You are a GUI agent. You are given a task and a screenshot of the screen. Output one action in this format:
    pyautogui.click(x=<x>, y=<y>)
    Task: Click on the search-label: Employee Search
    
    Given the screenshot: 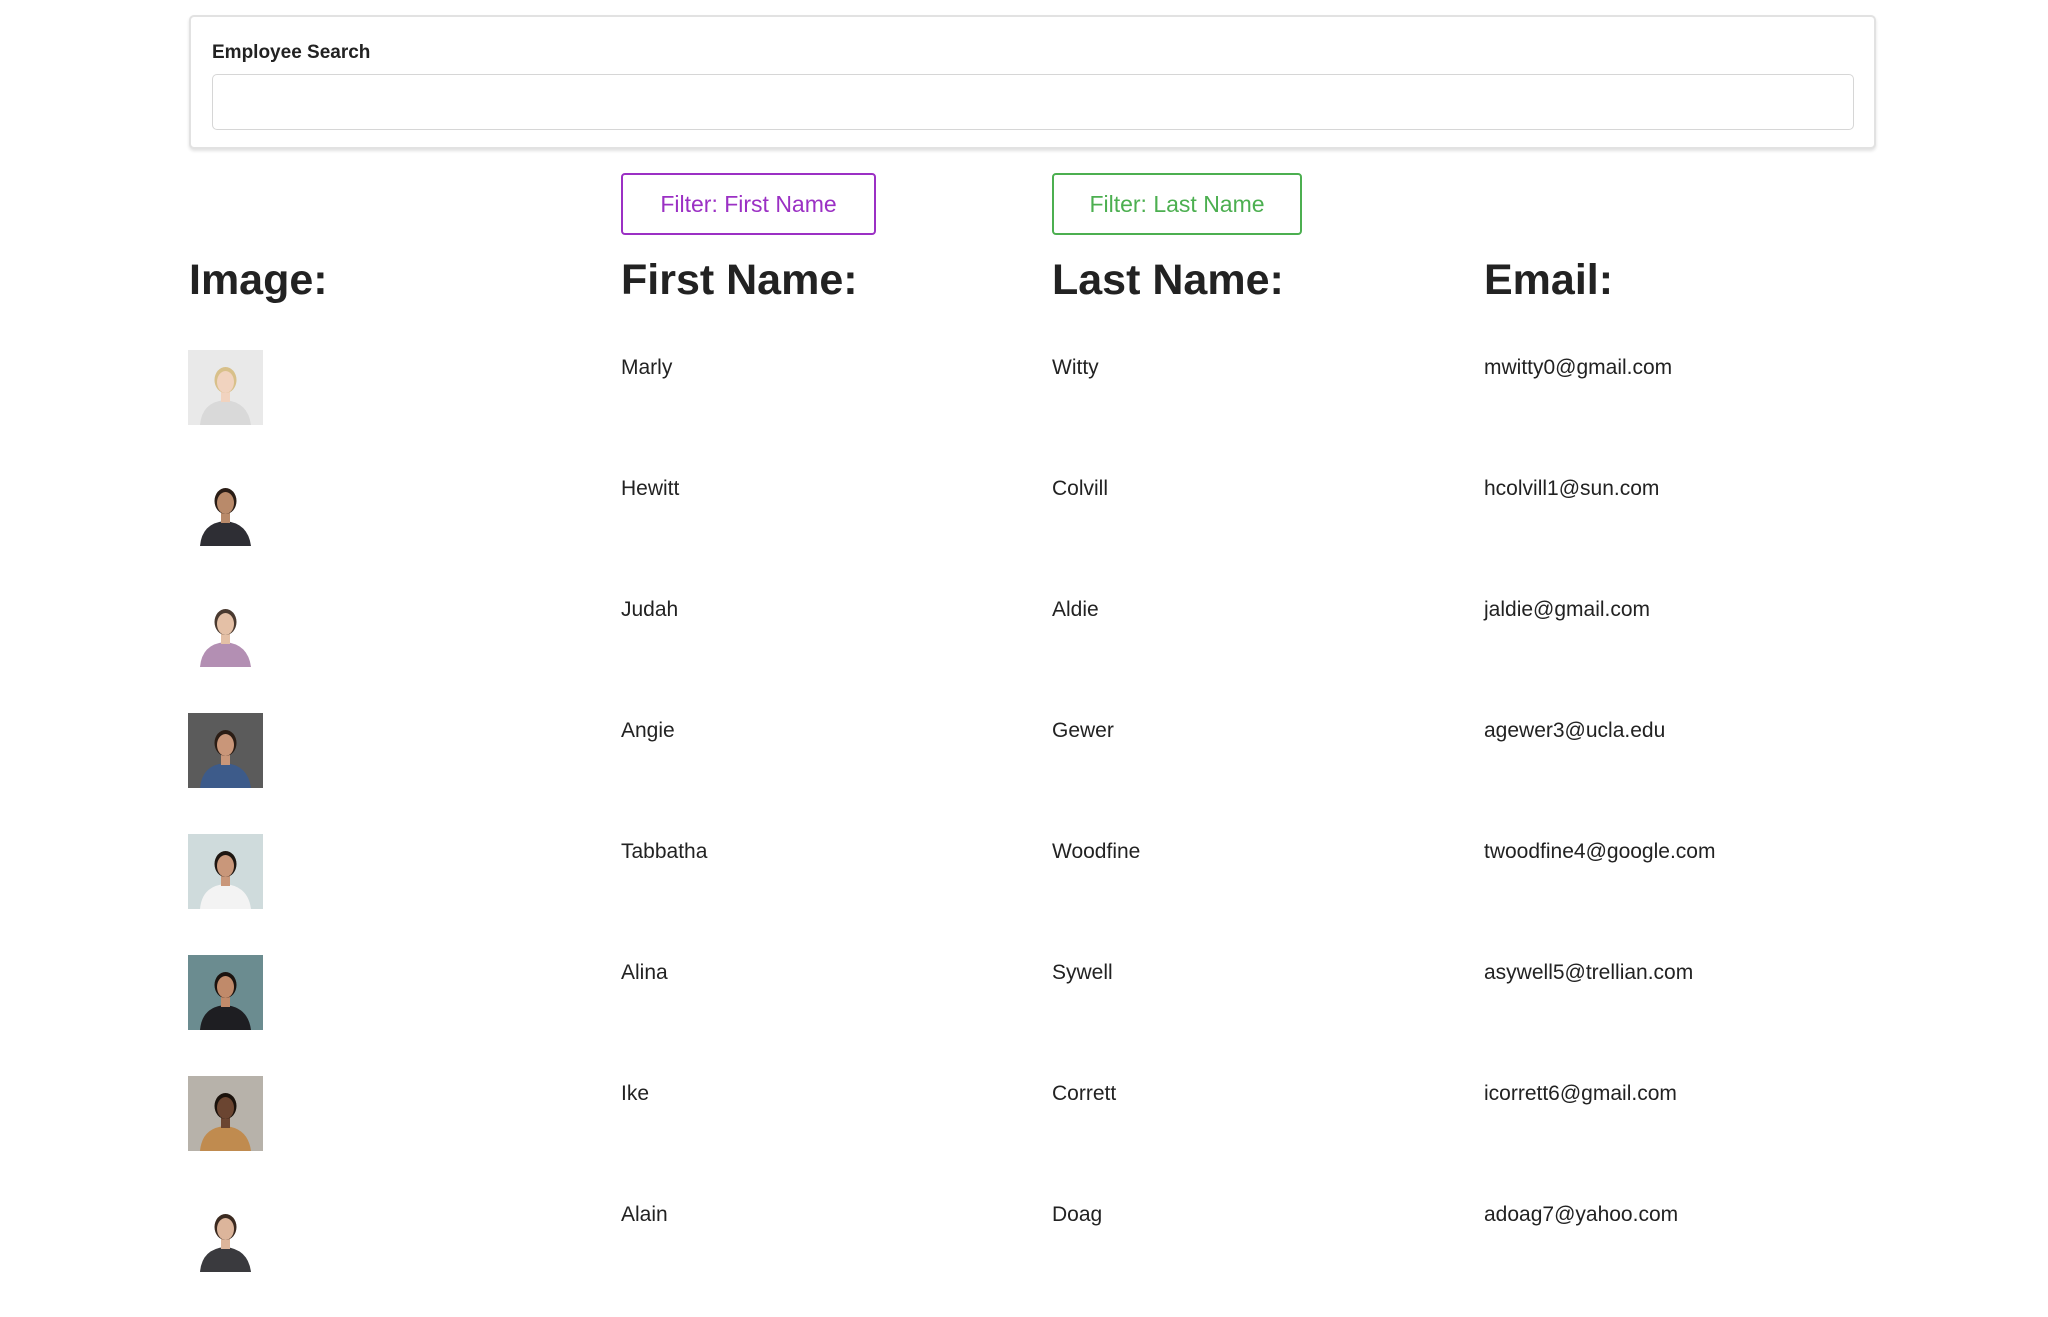 What is the action you would take?
    pyautogui.click(x=291, y=52)
    